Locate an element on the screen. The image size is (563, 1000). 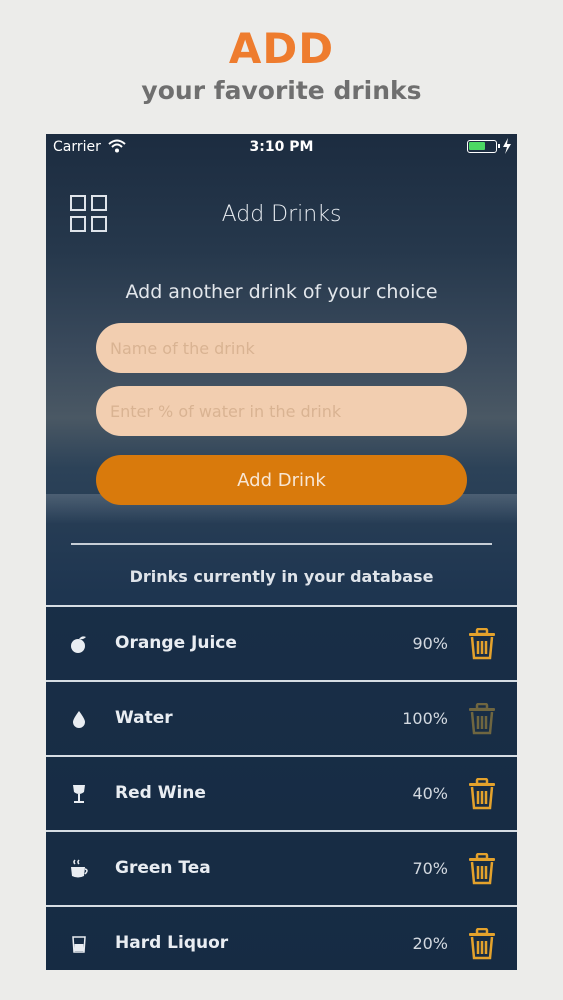
form-subtitle: Add another drink of your choice is located at coordinates (281, 292).